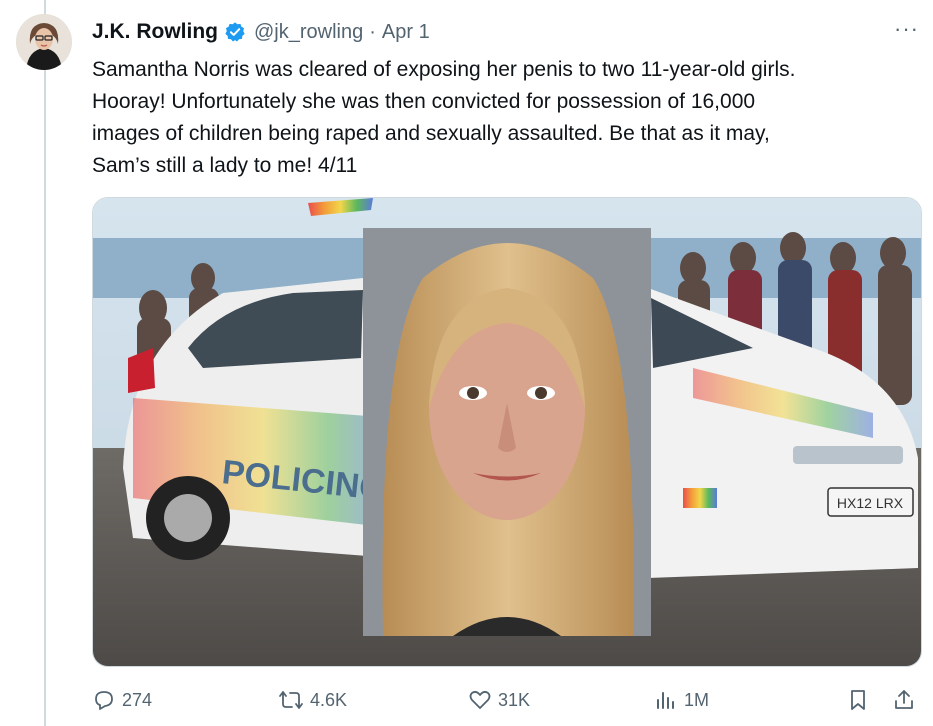 This screenshot has width=933, height=726. I want to click on like-button: 31K, so click(499, 700).